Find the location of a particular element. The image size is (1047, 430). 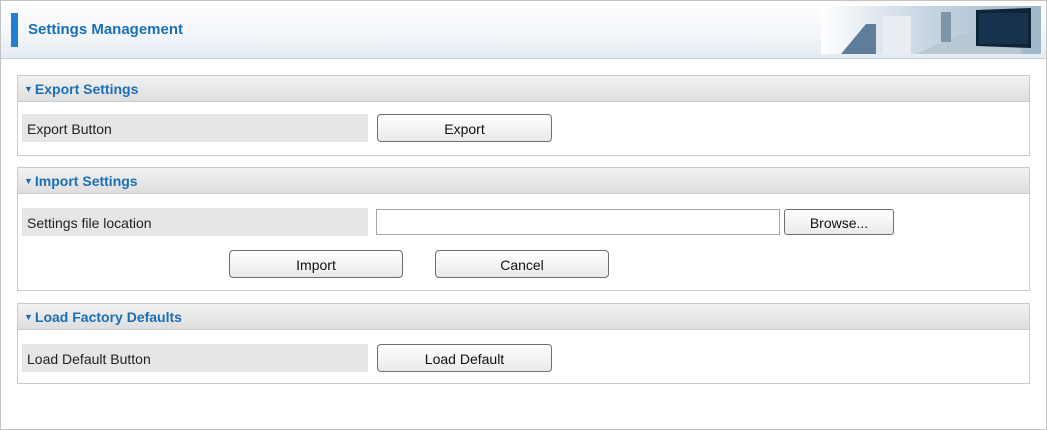

import-settings-title-wrap: ▼ Import Settings is located at coordinates (81, 181).